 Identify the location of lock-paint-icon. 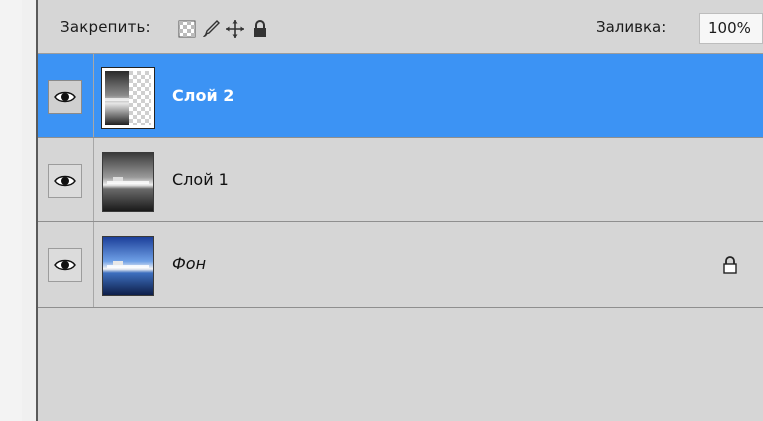
(211, 29).